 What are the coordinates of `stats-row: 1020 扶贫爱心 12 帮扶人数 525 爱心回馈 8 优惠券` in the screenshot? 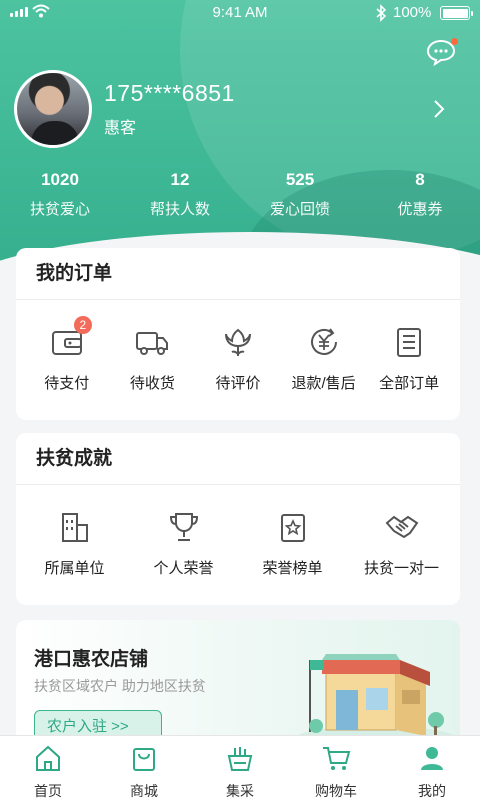 It's located at (240, 194).